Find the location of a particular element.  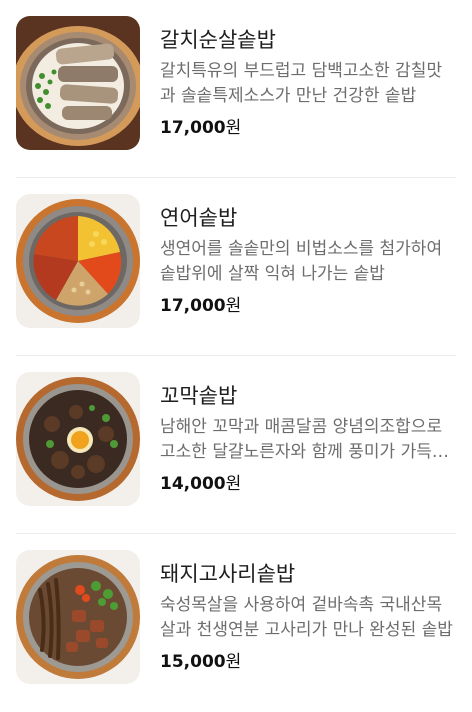

menu-item-description: 갈치특유의 부드럽고 담백고소한 감칠맛과 솔솥특제소스가 만난 건강한 솥밥 is located at coordinates (301, 83).